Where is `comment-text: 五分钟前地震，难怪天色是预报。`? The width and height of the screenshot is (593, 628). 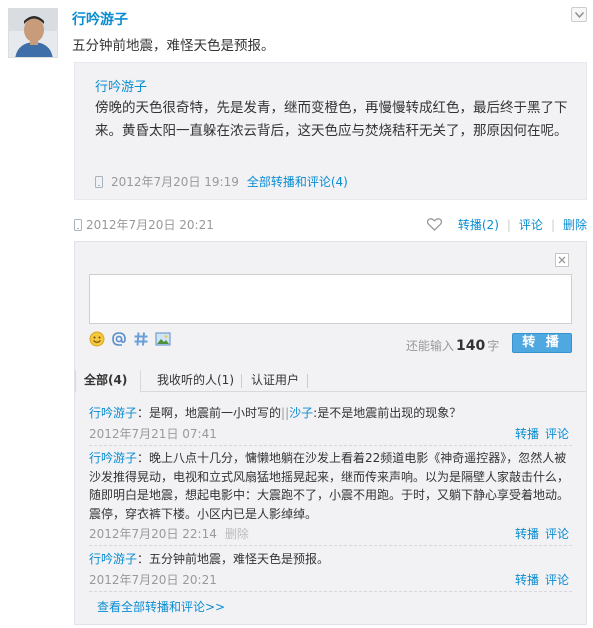 comment-text: 五分钟前地震，难怪天色是预报。 is located at coordinates (239, 559).